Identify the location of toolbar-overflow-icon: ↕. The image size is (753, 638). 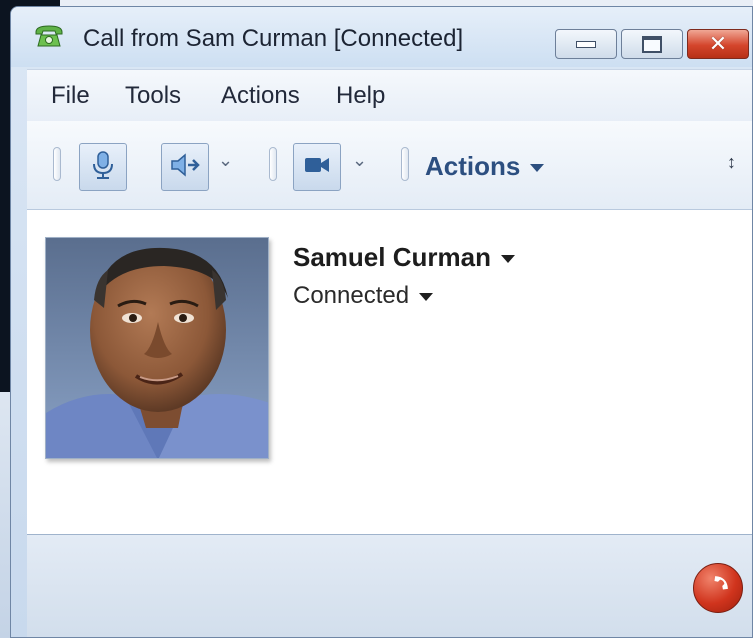
(731, 162).